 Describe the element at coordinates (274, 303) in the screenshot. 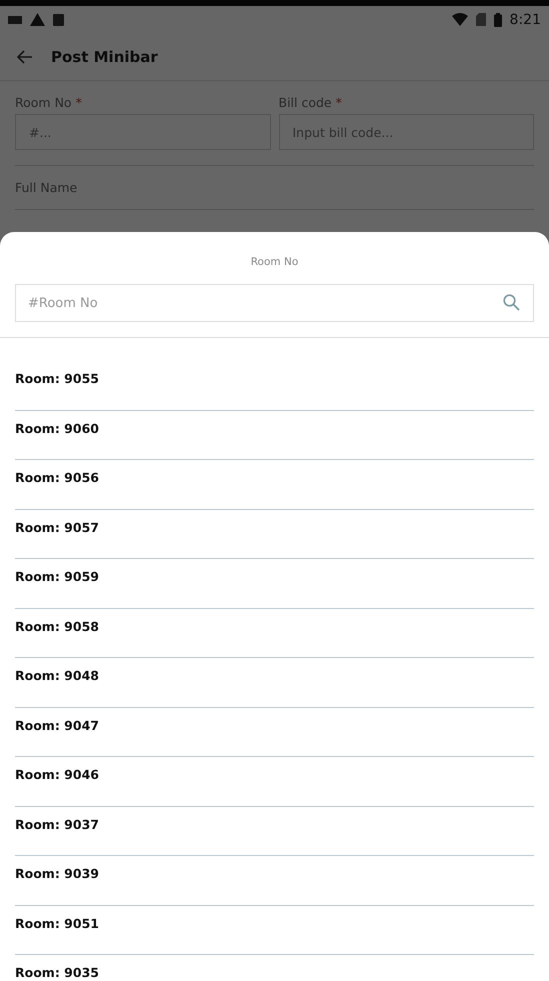

I see `search-field: #Room No` at that location.